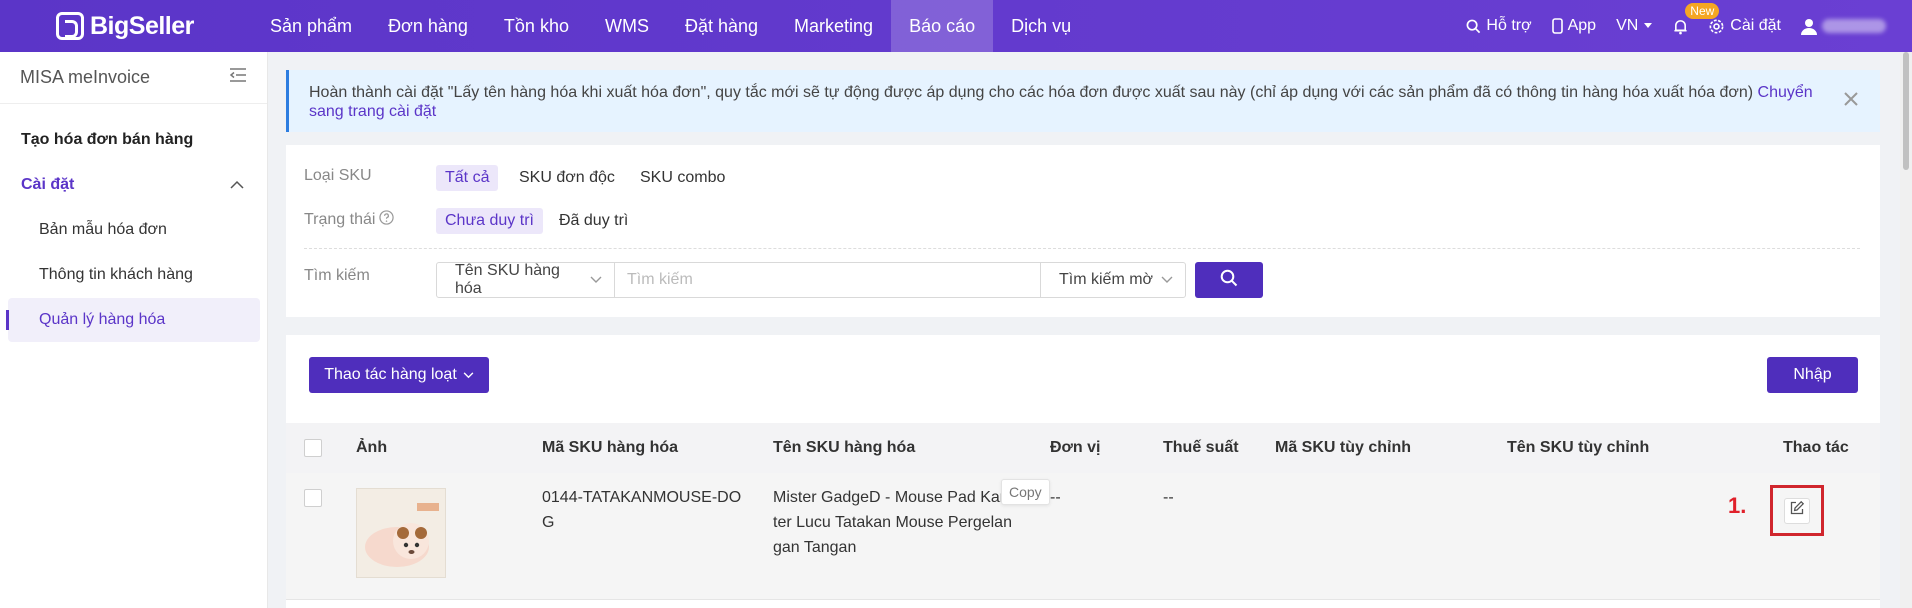 This screenshot has height=608, width=1912. I want to click on chevron-up-icon, so click(237, 185).